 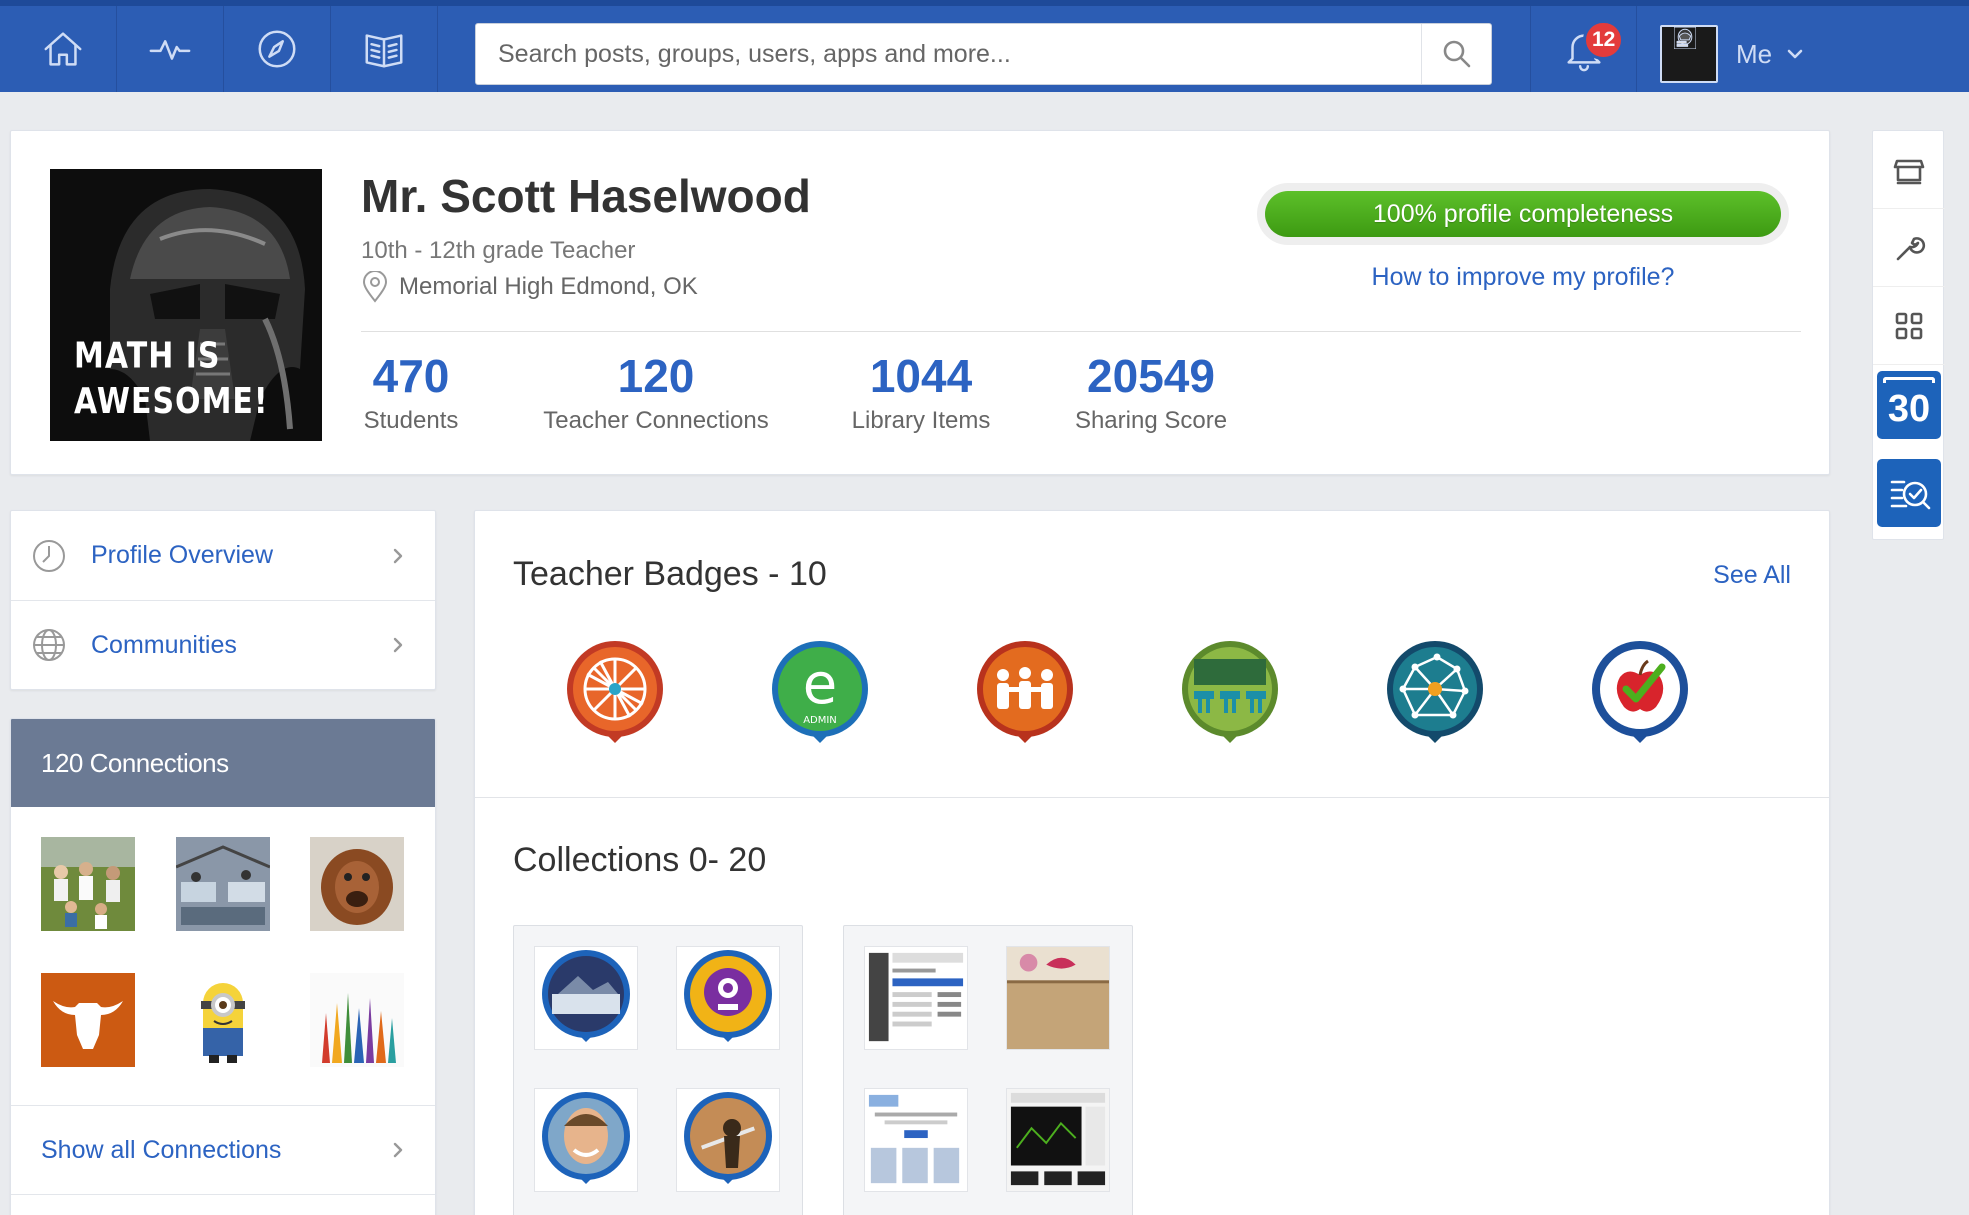 What do you see at coordinates (1752, 575) in the screenshot?
I see `see-all-badges-link: See All` at bounding box center [1752, 575].